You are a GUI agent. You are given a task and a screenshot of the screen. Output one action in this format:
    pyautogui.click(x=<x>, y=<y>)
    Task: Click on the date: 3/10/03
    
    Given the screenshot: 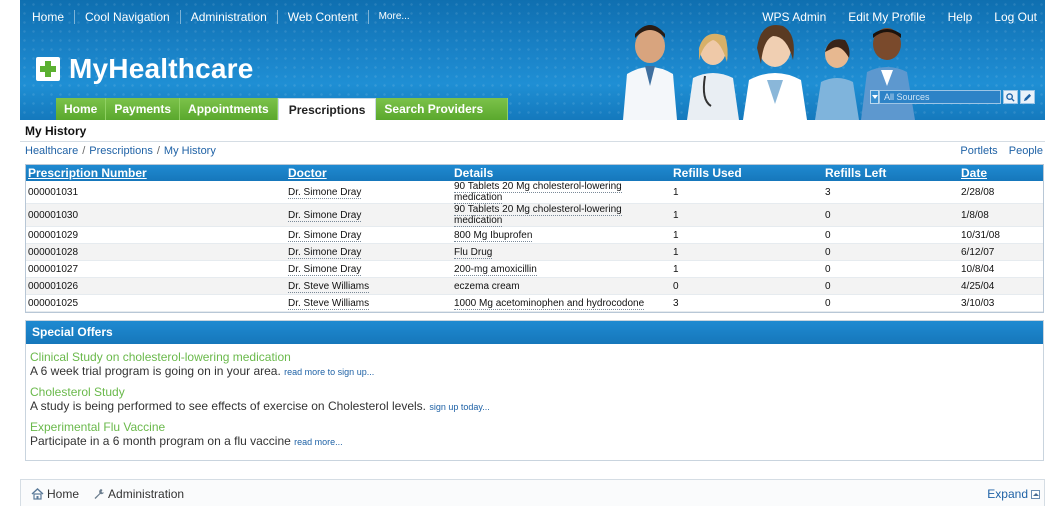 What is the action you would take?
    pyautogui.click(x=1001, y=303)
    